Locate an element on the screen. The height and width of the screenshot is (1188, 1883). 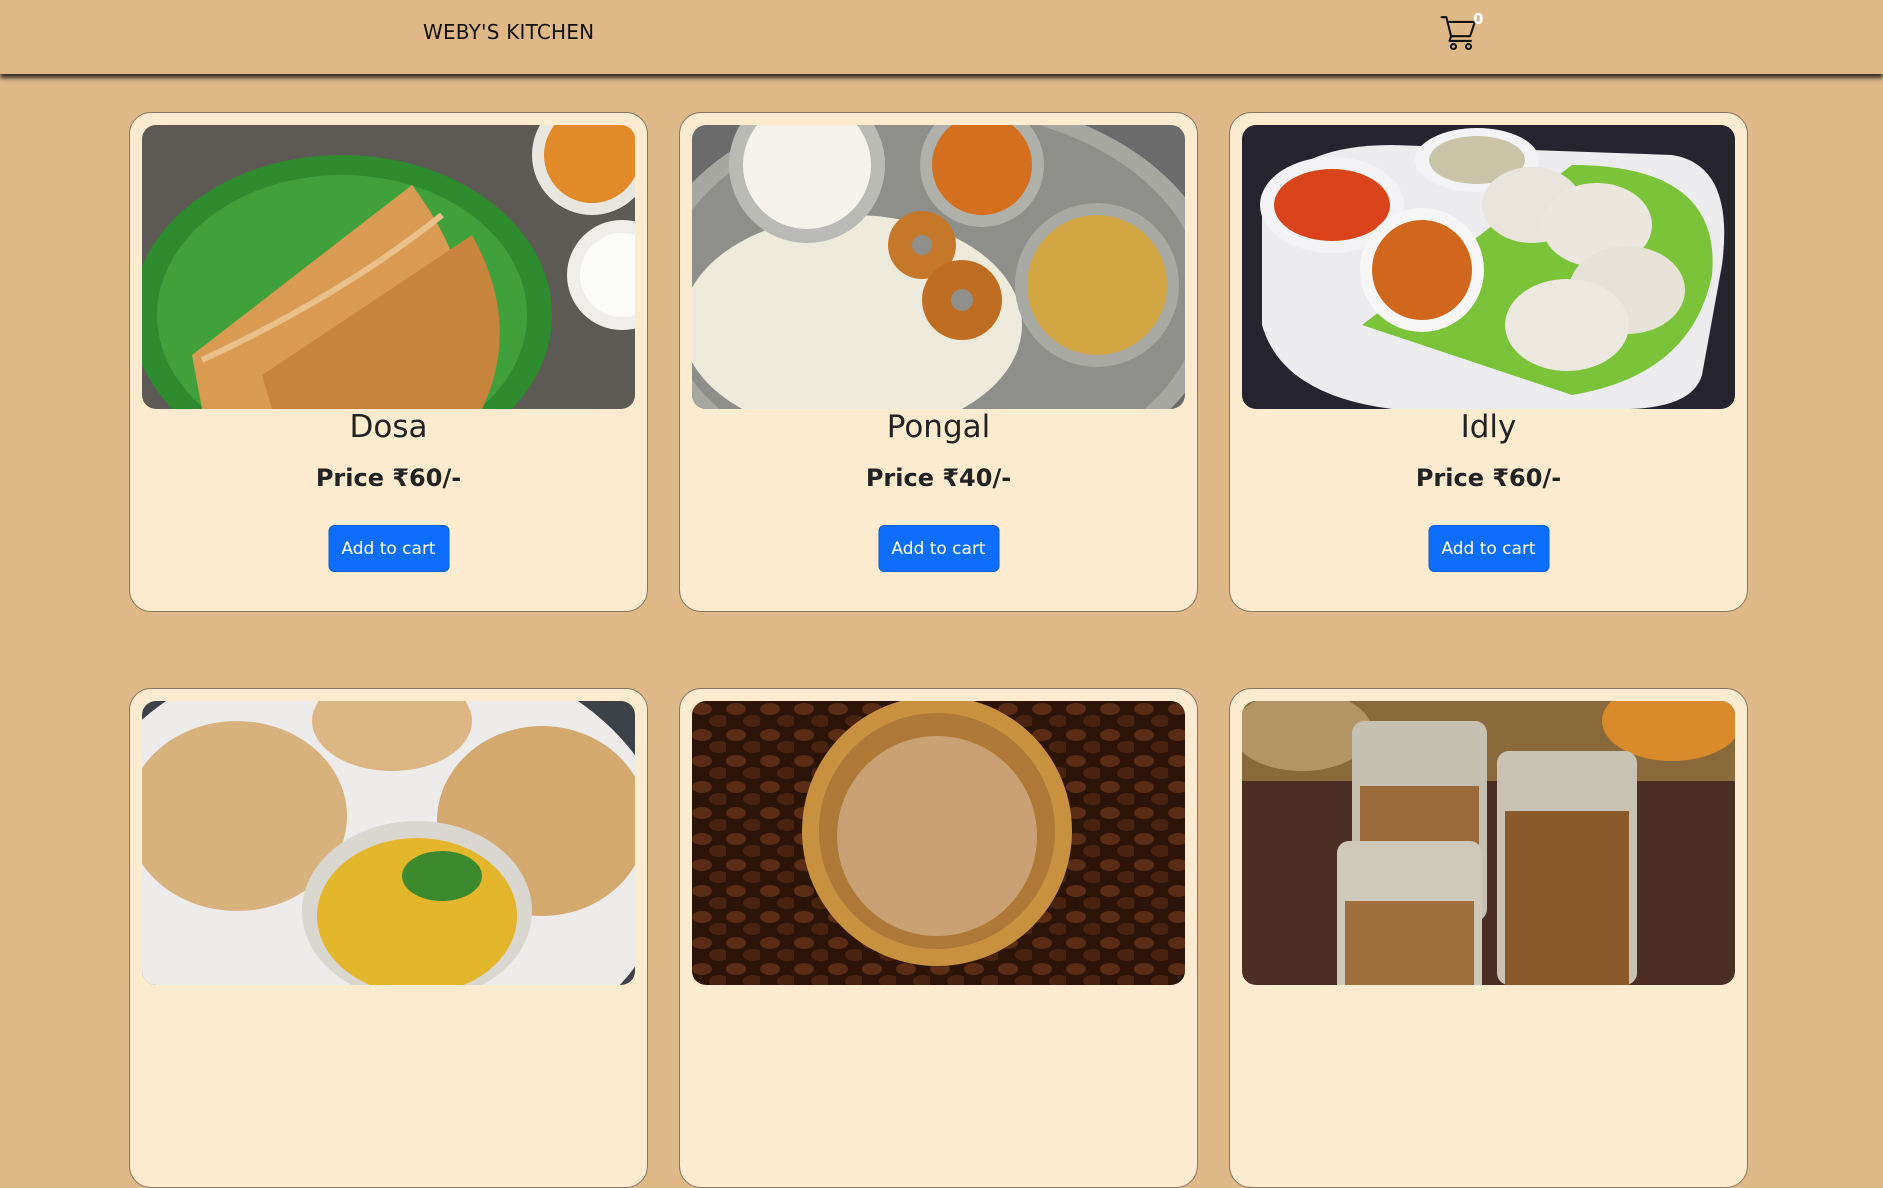
brand-title: WEBY'S KITCHEN is located at coordinates (508, 32).